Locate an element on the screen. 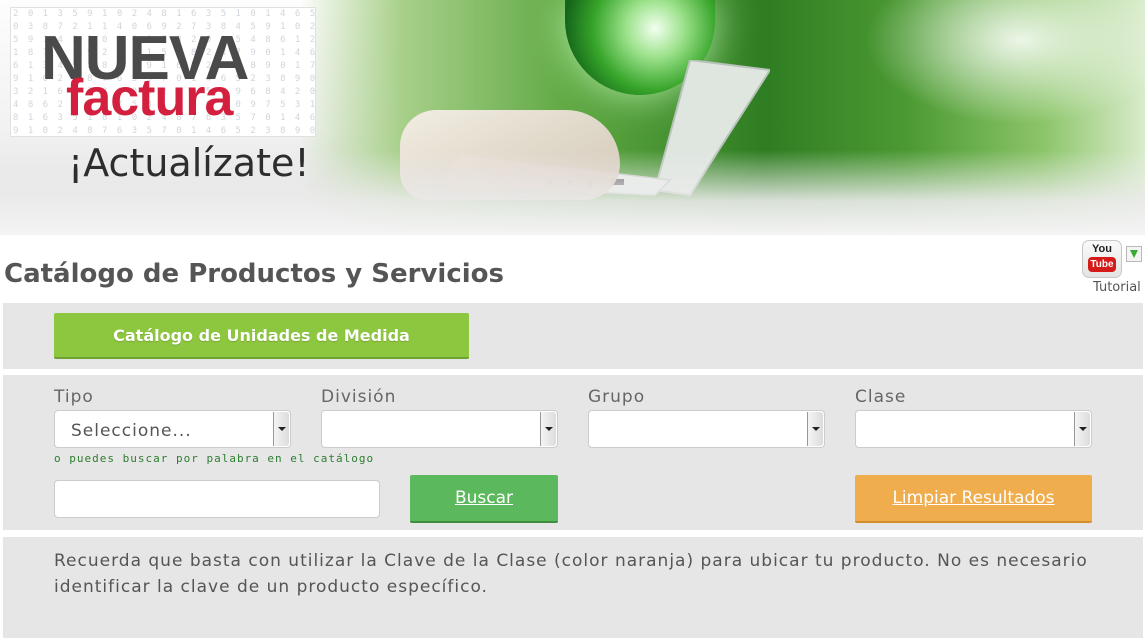  division-select is located at coordinates (439, 429).